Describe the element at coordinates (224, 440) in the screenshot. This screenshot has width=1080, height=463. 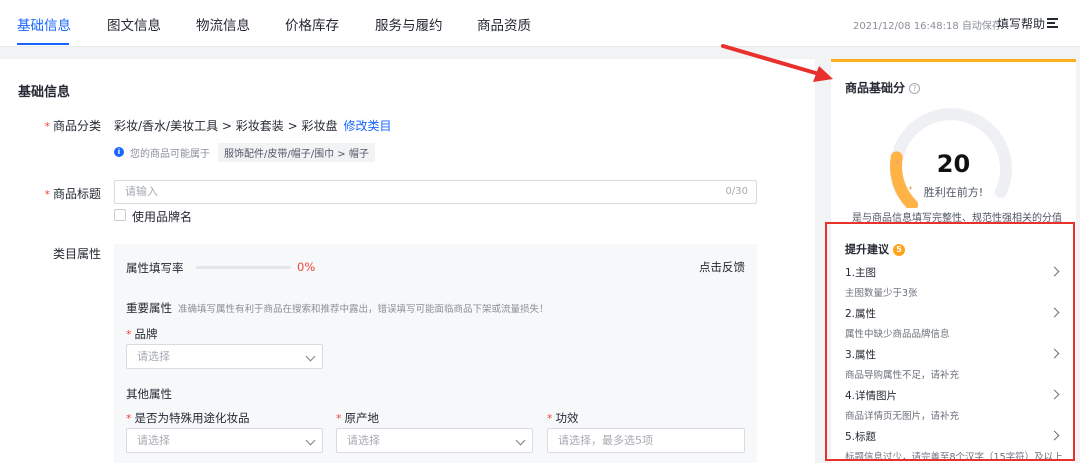
I see `special-use-select: 请选择` at that location.